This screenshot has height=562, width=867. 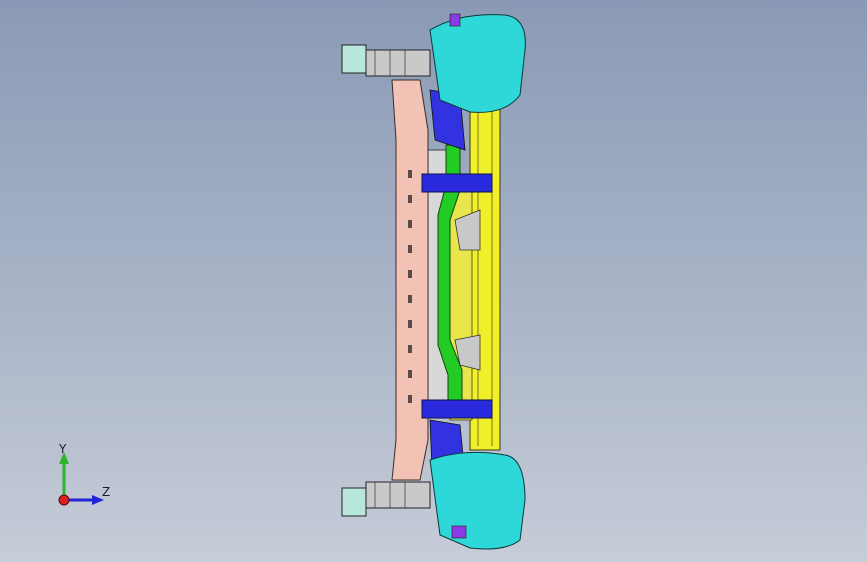 What do you see at coordinates (477, 500) in the screenshot?
I see `crash-box-lower` at bounding box center [477, 500].